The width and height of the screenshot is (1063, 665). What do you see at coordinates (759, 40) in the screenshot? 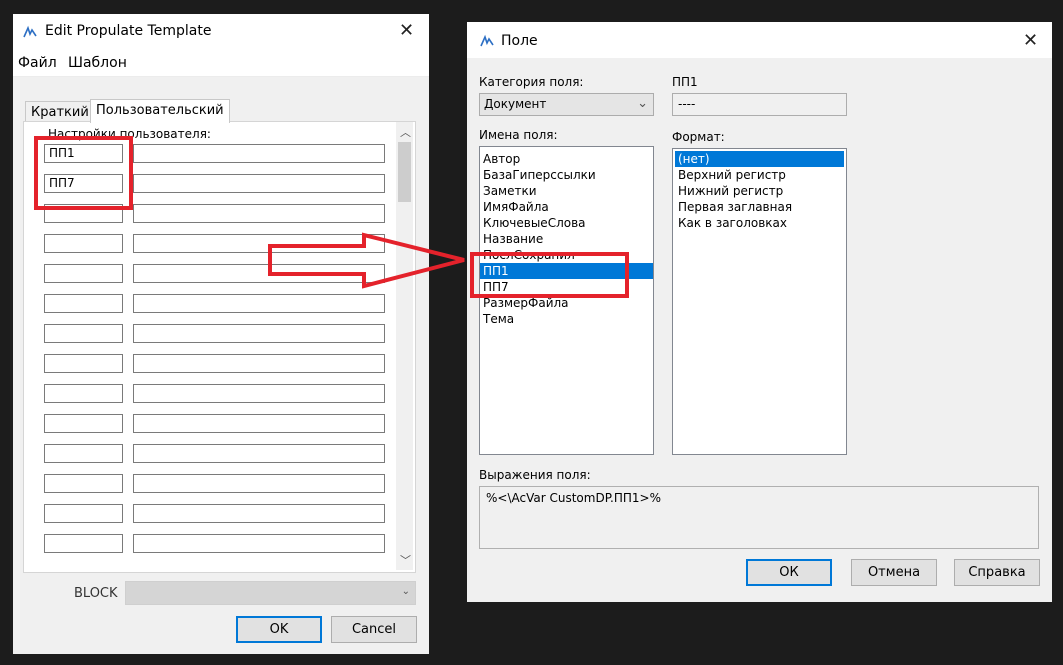
I see `right-titlebar: Поле ✕` at bounding box center [759, 40].